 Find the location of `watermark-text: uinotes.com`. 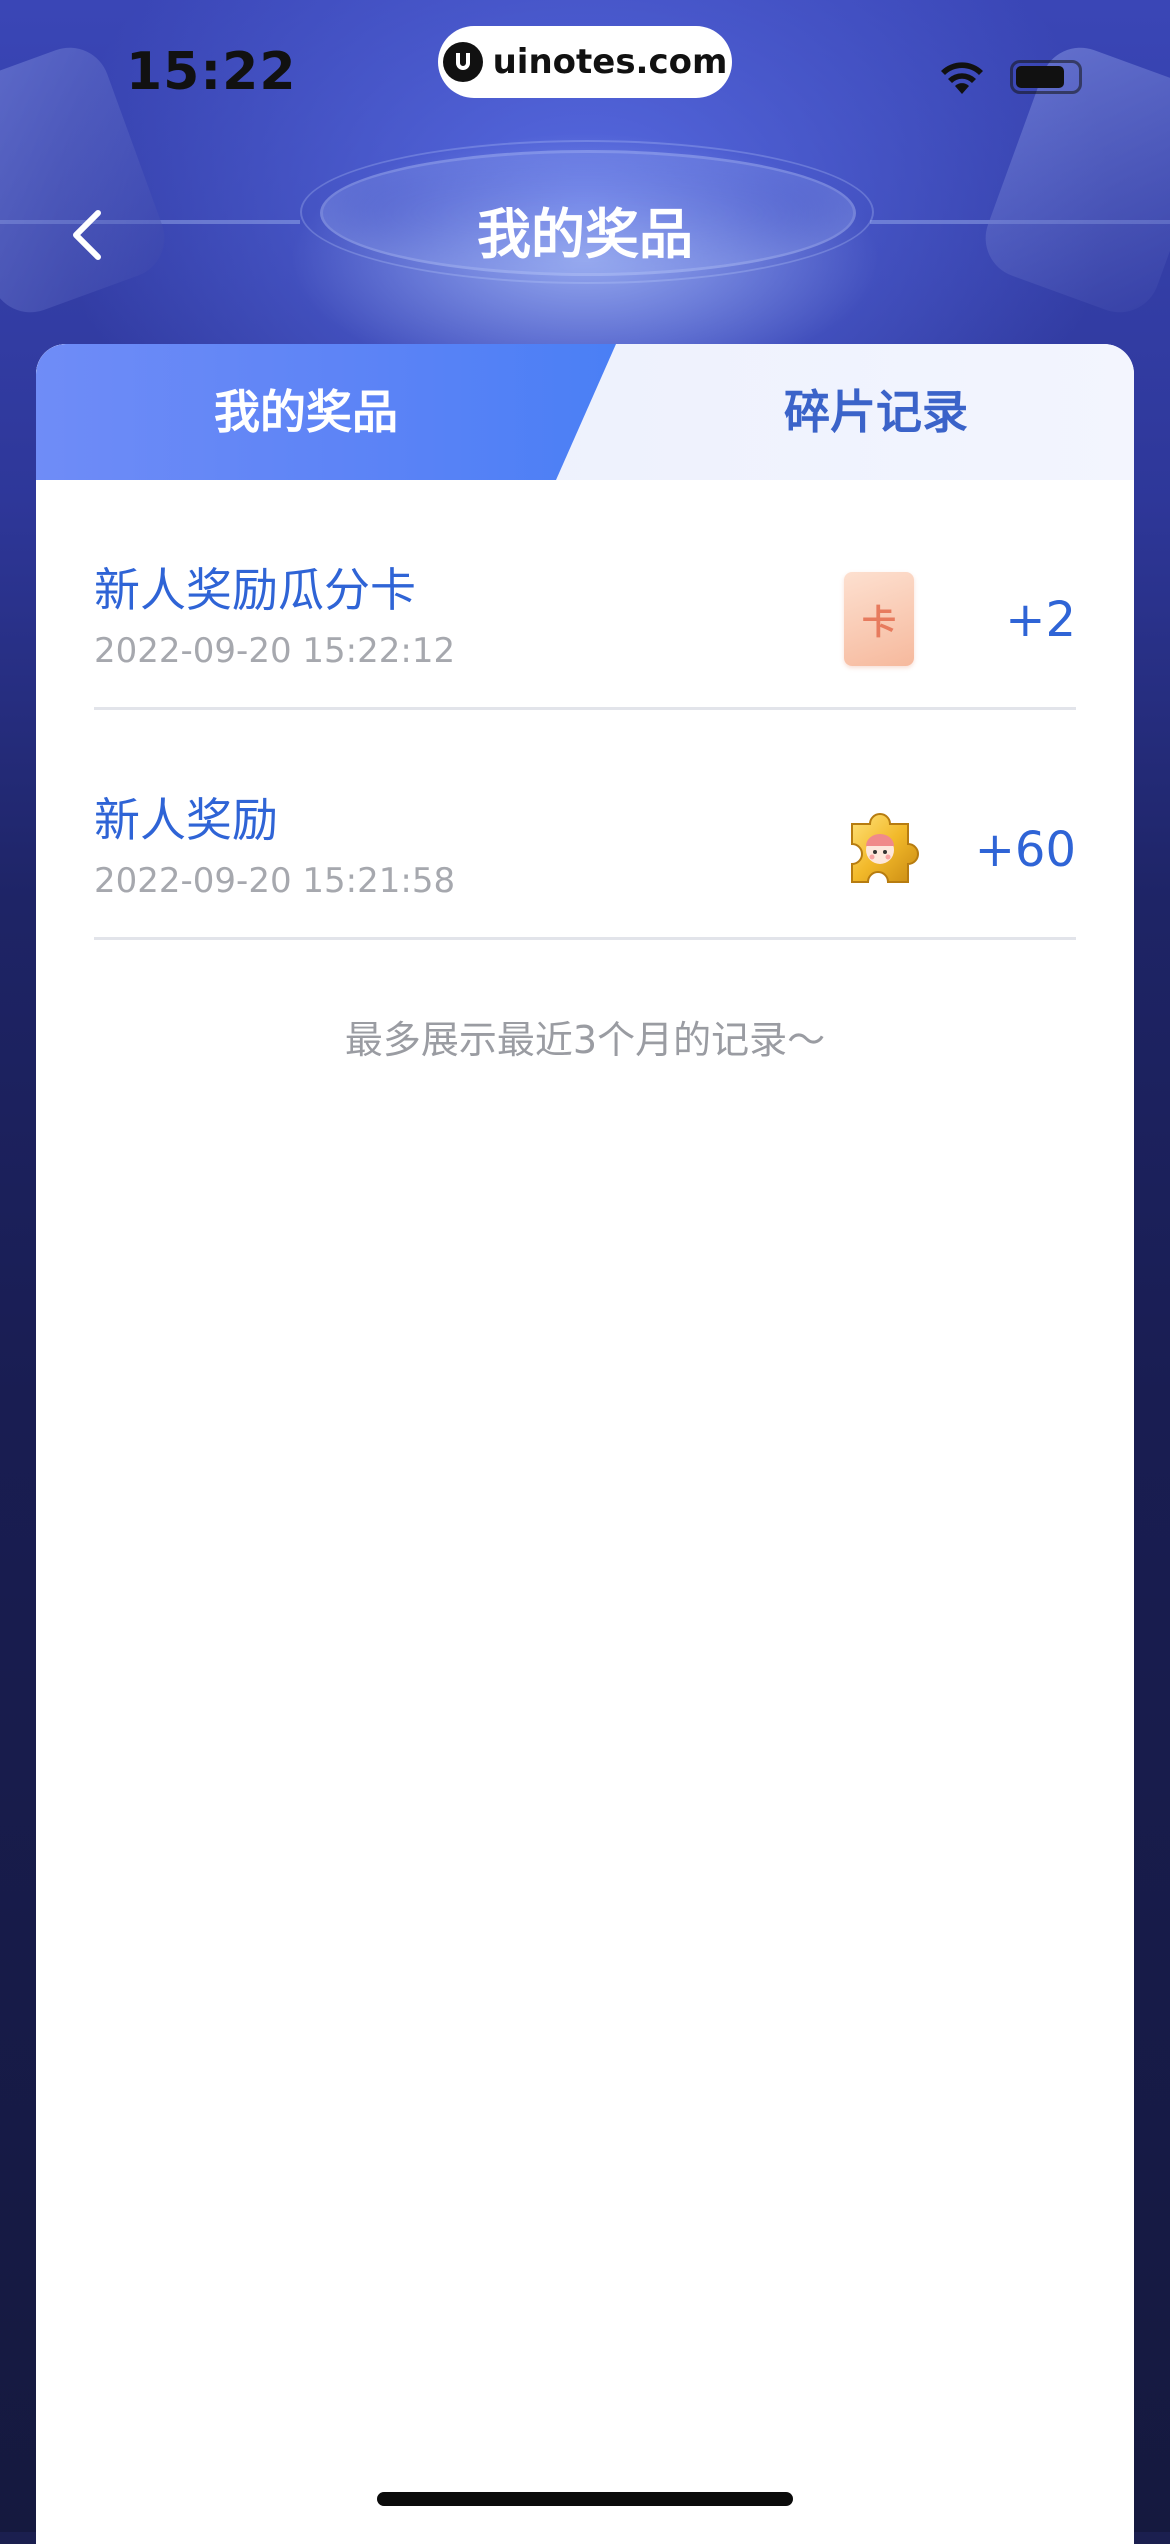

watermark-text: uinotes.com is located at coordinates (610, 62).